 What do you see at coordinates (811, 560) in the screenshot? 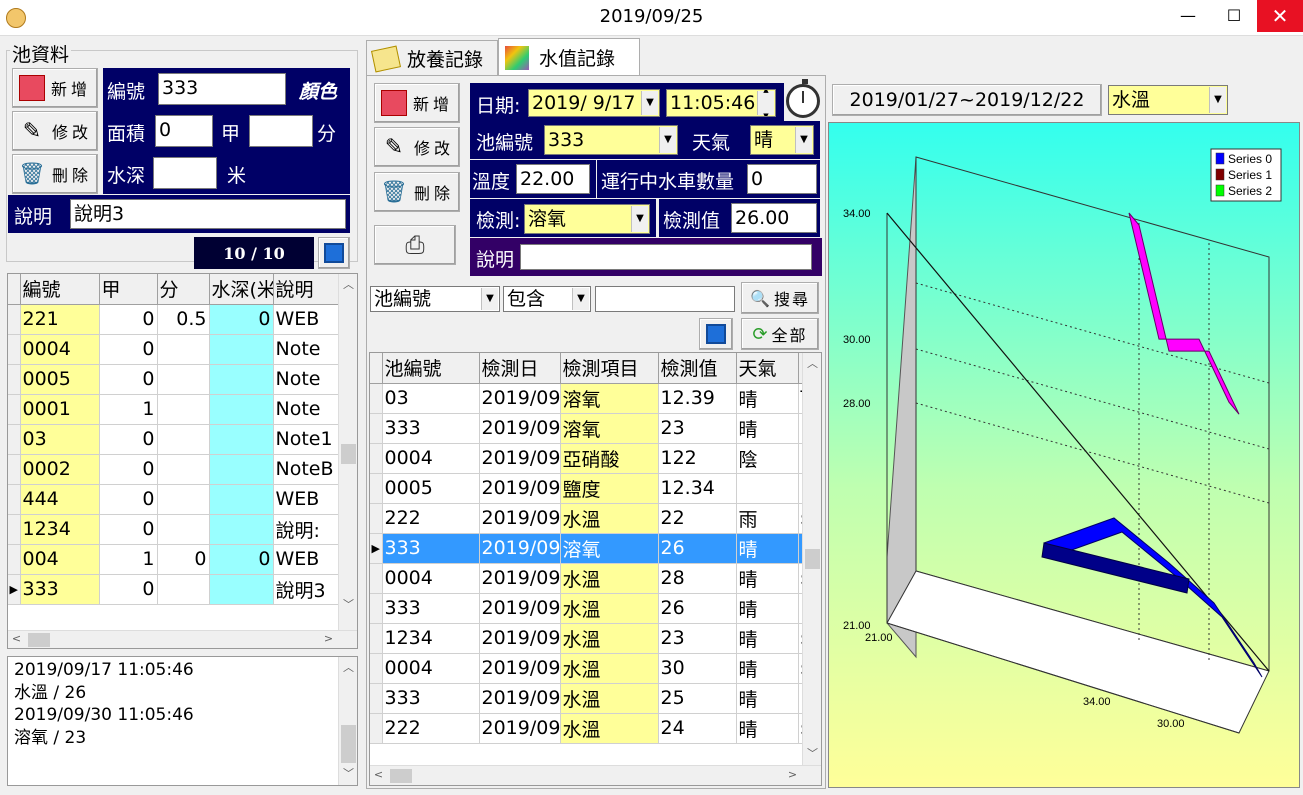
I see `records-vscroll: ︿ ﹀` at bounding box center [811, 560].